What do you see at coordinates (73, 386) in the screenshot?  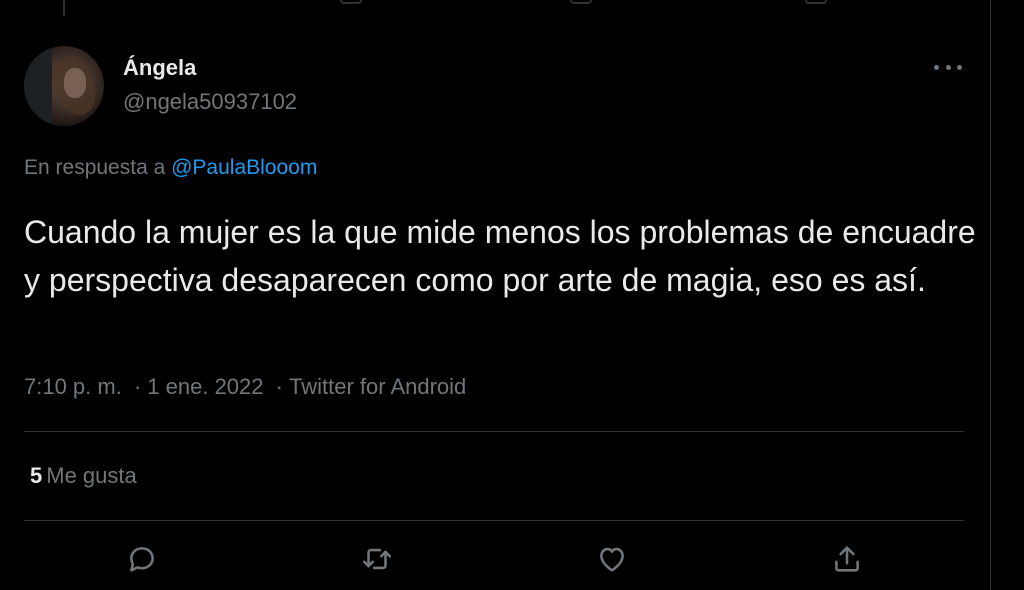 I see `tweet-time: 7:10 p. m.` at bounding box center [73, 386].